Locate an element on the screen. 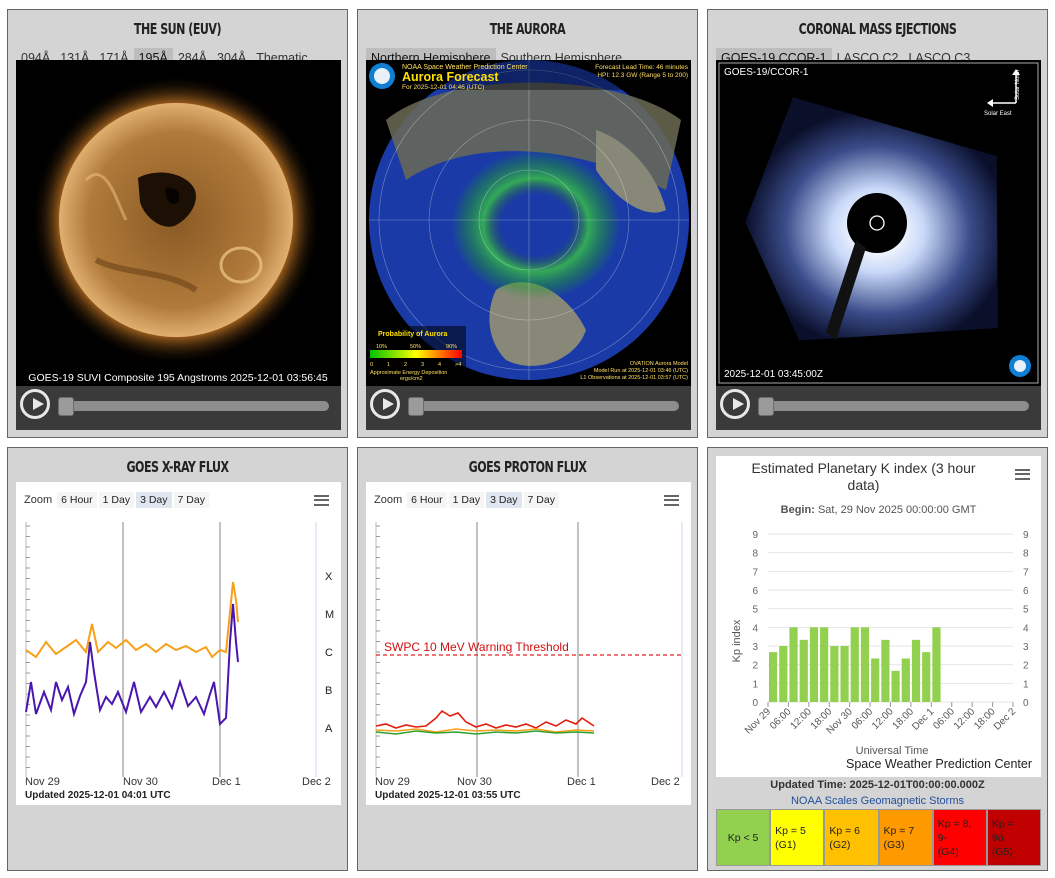  proton-x-tick: Nov 30 is located at coordinates (474, 781).